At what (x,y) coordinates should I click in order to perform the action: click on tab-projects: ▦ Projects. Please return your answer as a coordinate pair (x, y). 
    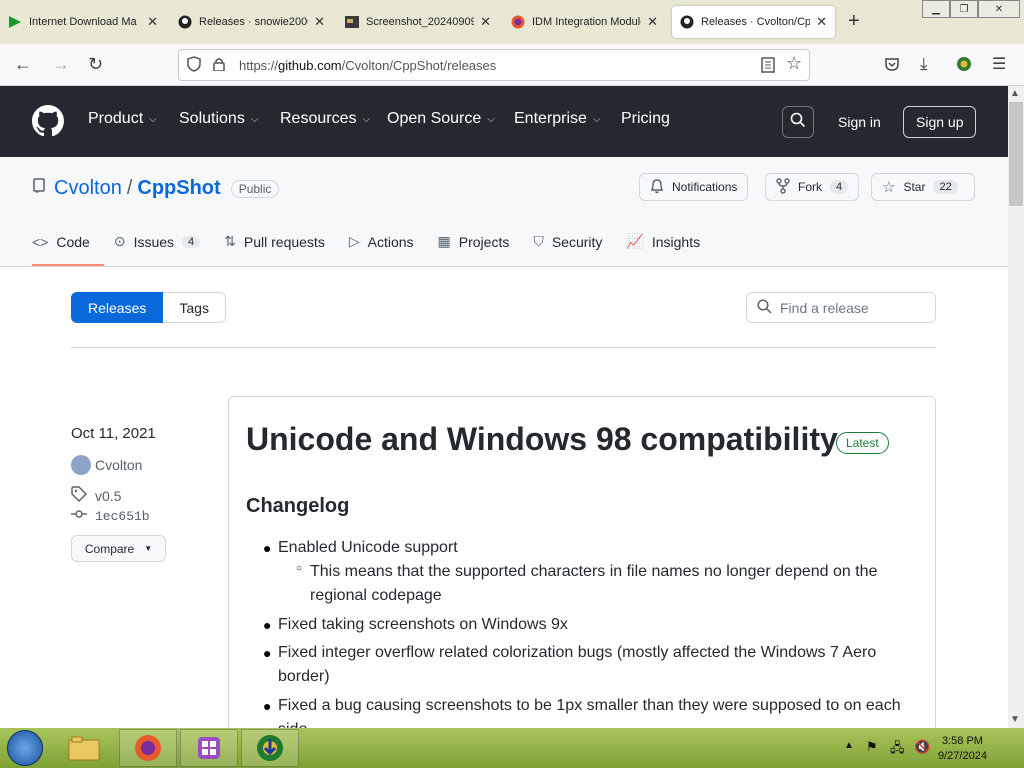
    Looking at the image, I should click on (474, 241).